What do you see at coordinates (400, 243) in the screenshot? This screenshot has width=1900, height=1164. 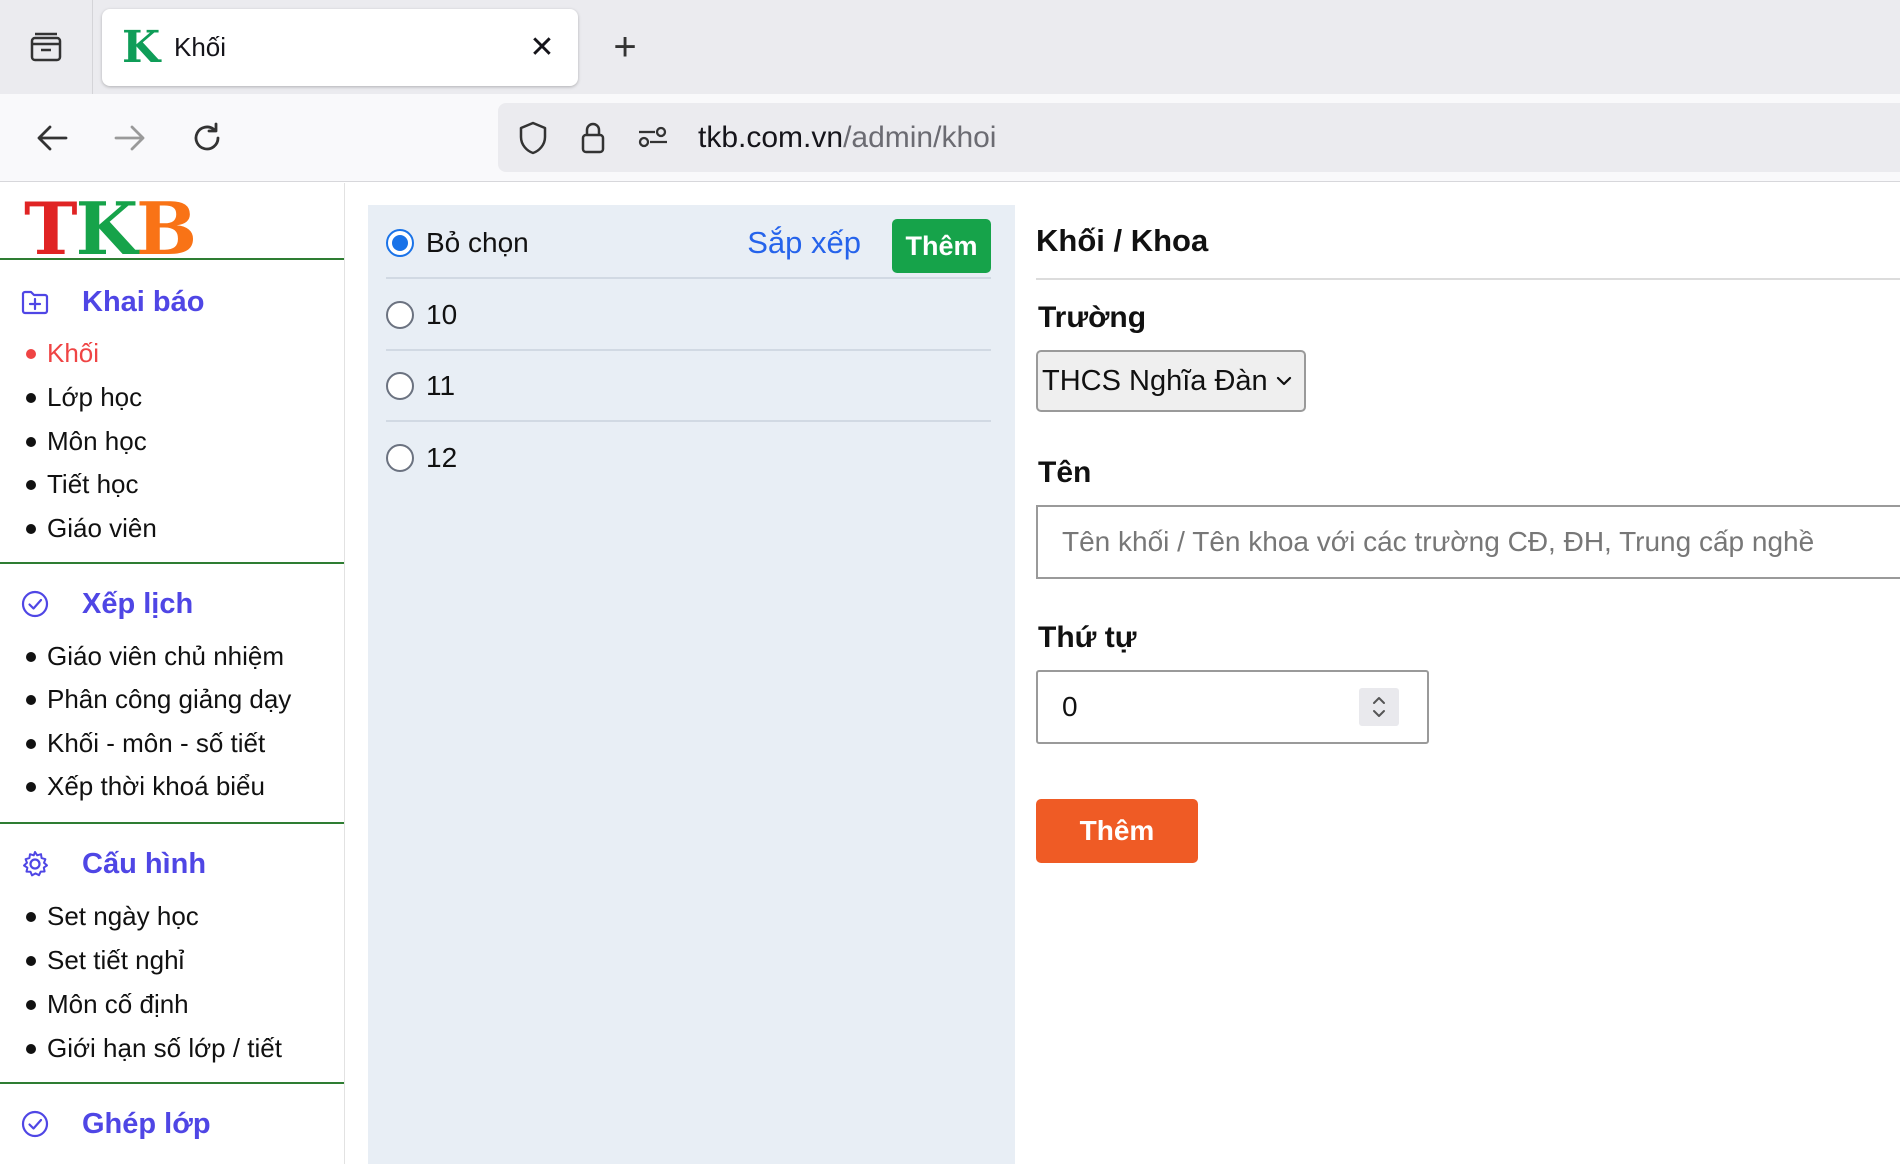 I see `radio-deselect` at bounding box center [400, 243].